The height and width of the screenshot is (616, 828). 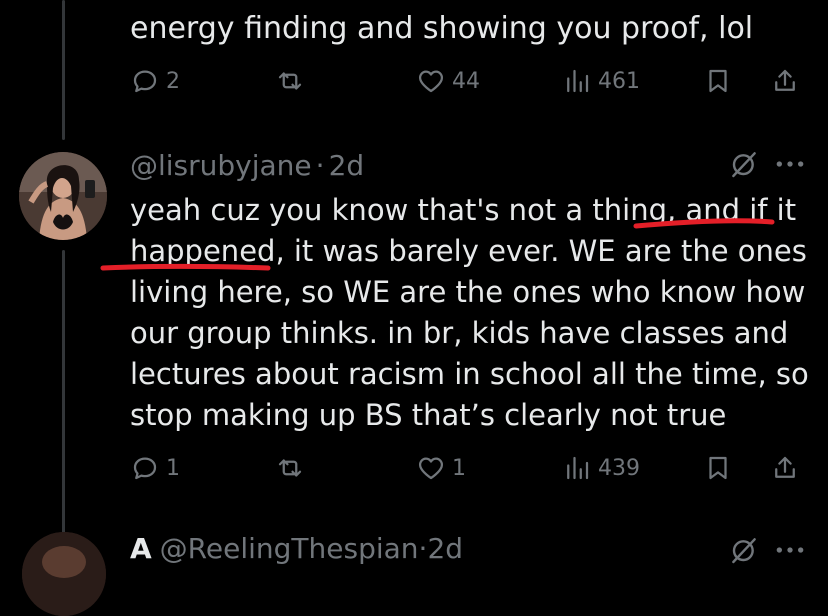 What do you see at coordinates (790, 550) in the screenshot?
I see `more-icon` at bounding box center [790, 550].